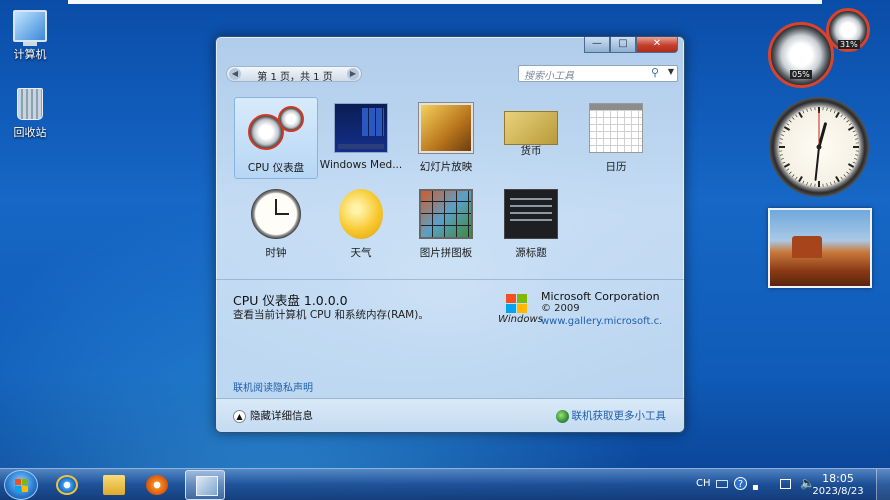 Image resolution: width=890 pixels, height=500 pixels. I want to click on folder-icon, so click(114, 485).